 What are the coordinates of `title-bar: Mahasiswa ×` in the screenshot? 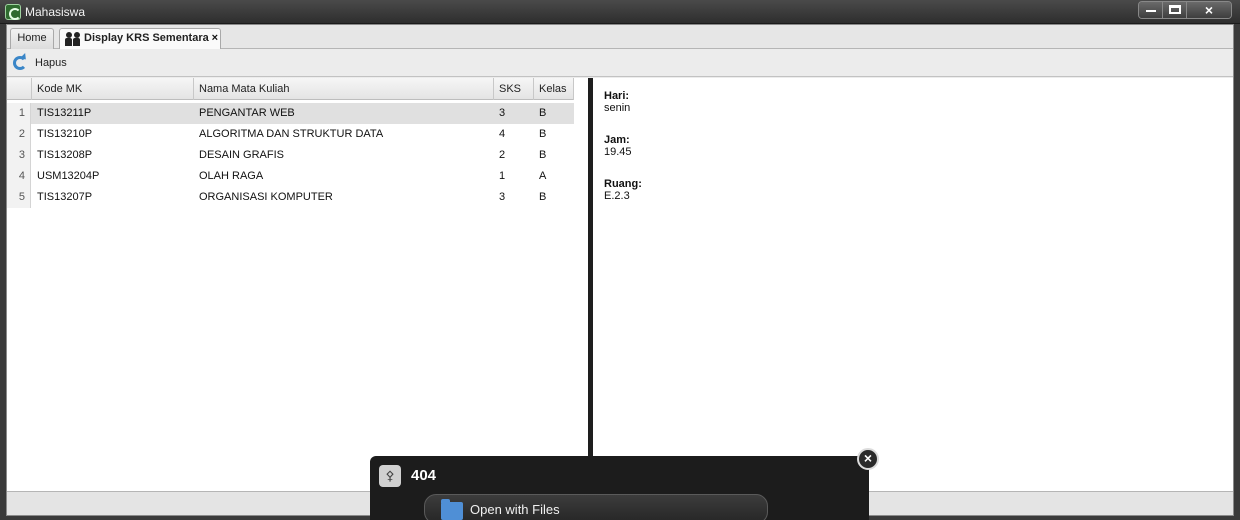 It's located at (620, 12).